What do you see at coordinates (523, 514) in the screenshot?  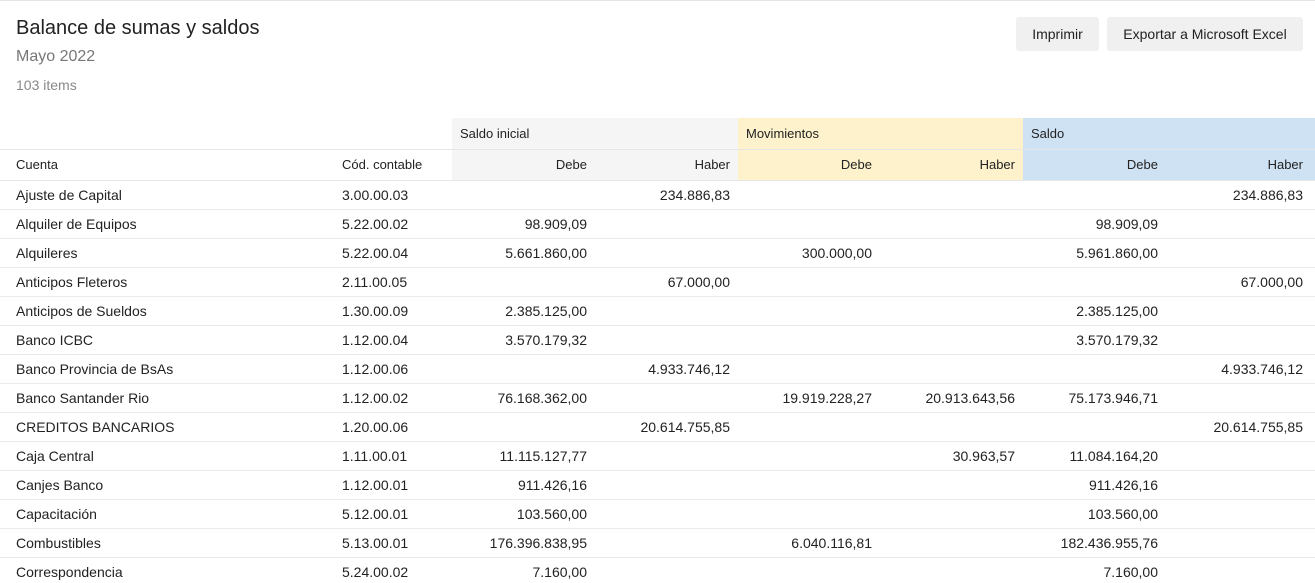 I see `cell-si-debe: 103.560,00` at bounding box center [523, 514].